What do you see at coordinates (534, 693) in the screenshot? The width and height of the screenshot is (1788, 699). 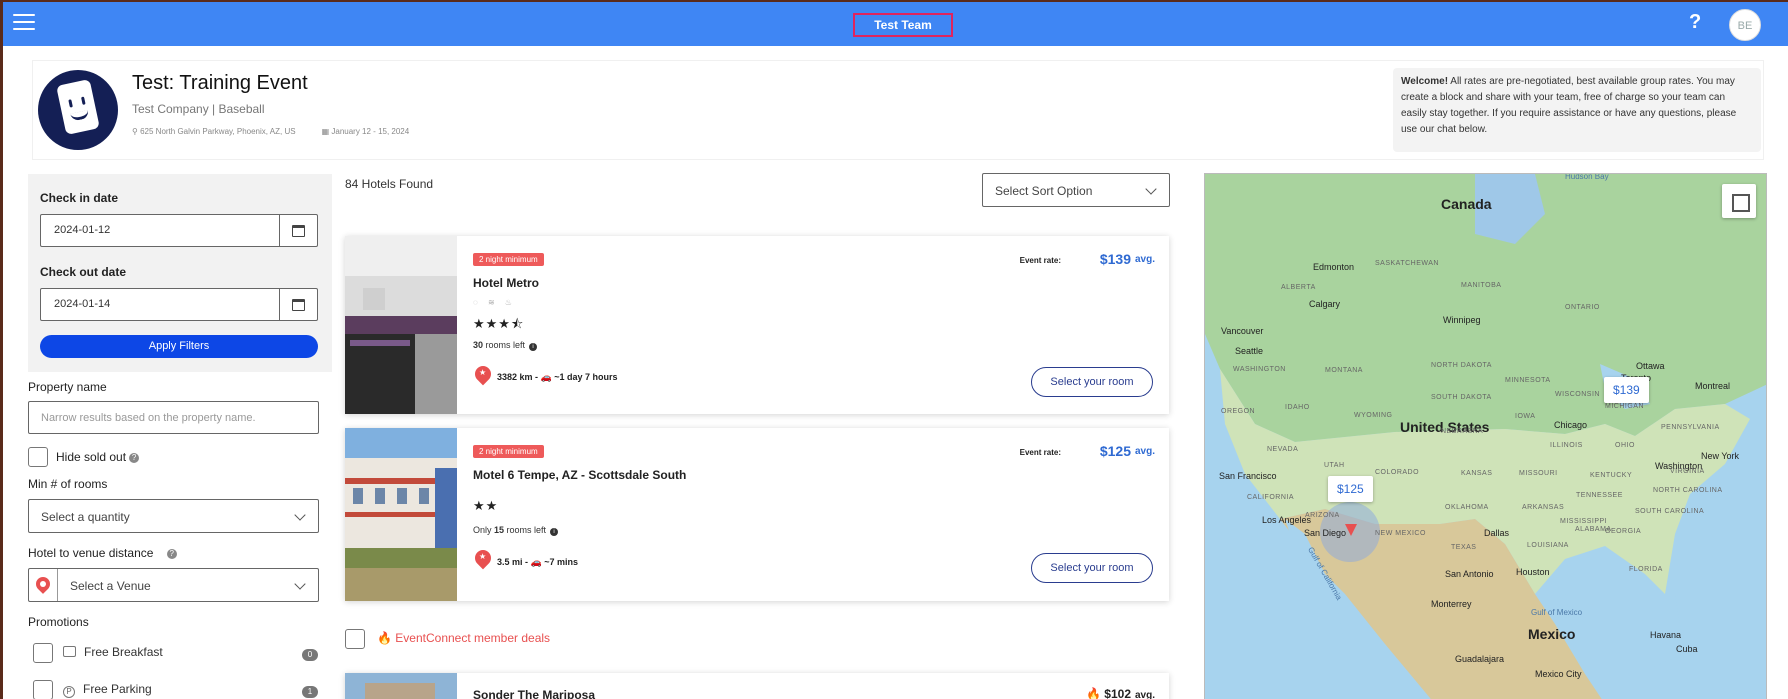 I see `hotel-name: Sonder The Mariposa` at bounding box center [534, 693].